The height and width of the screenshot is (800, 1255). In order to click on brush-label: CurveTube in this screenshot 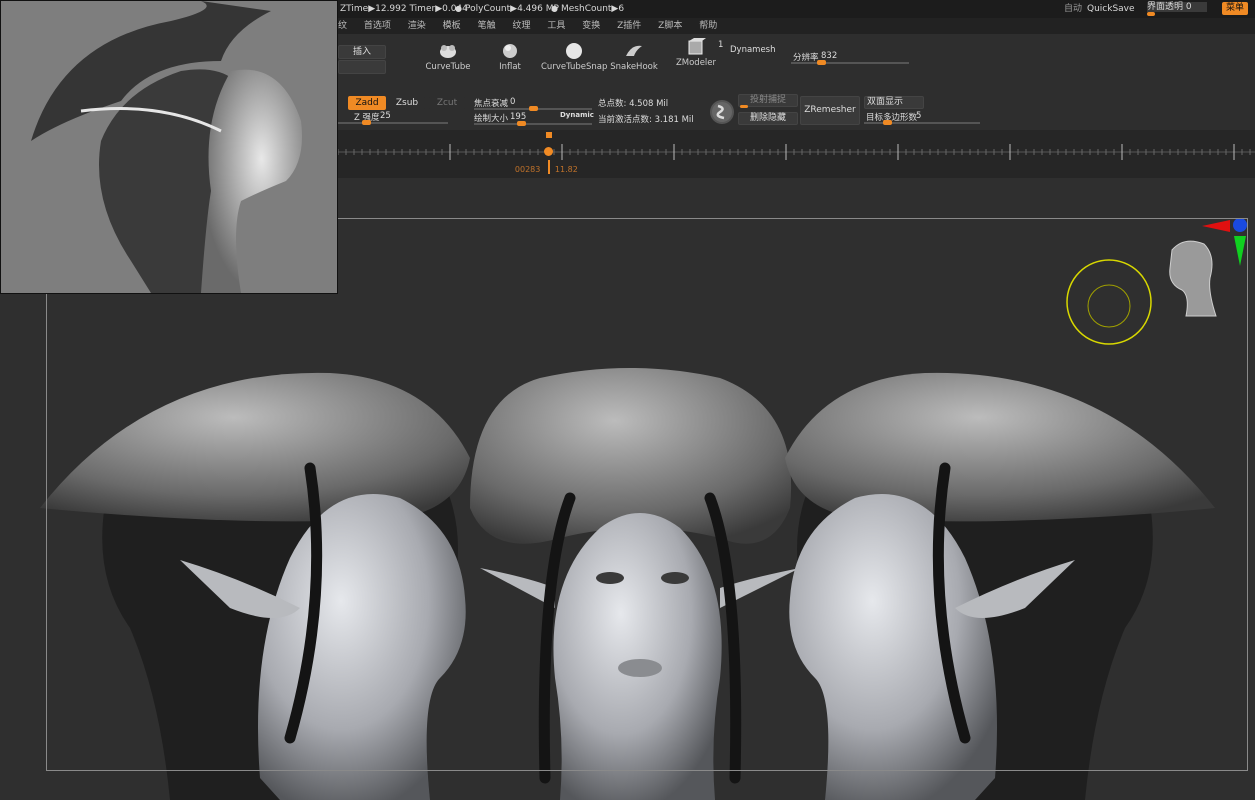, I will do `click(448, 67)`.